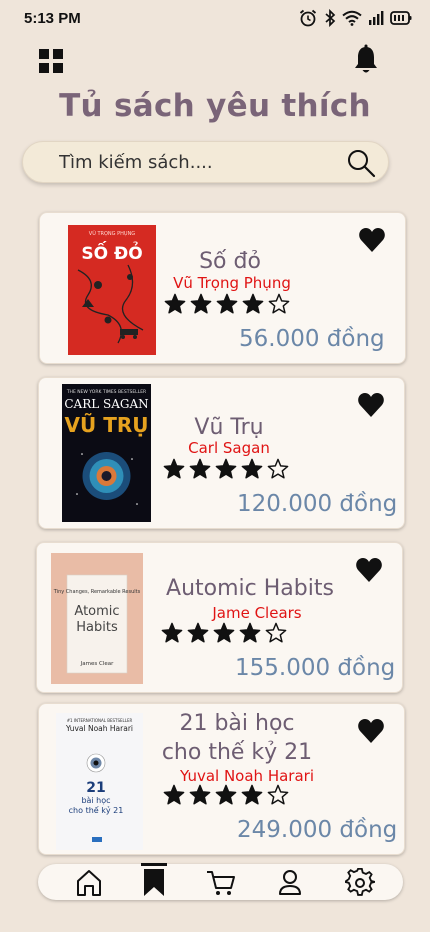 This screenshot has height=932, width=430. I want to click on book-title: 21 bài học cho thế kỷ 21, so click(237, 738).